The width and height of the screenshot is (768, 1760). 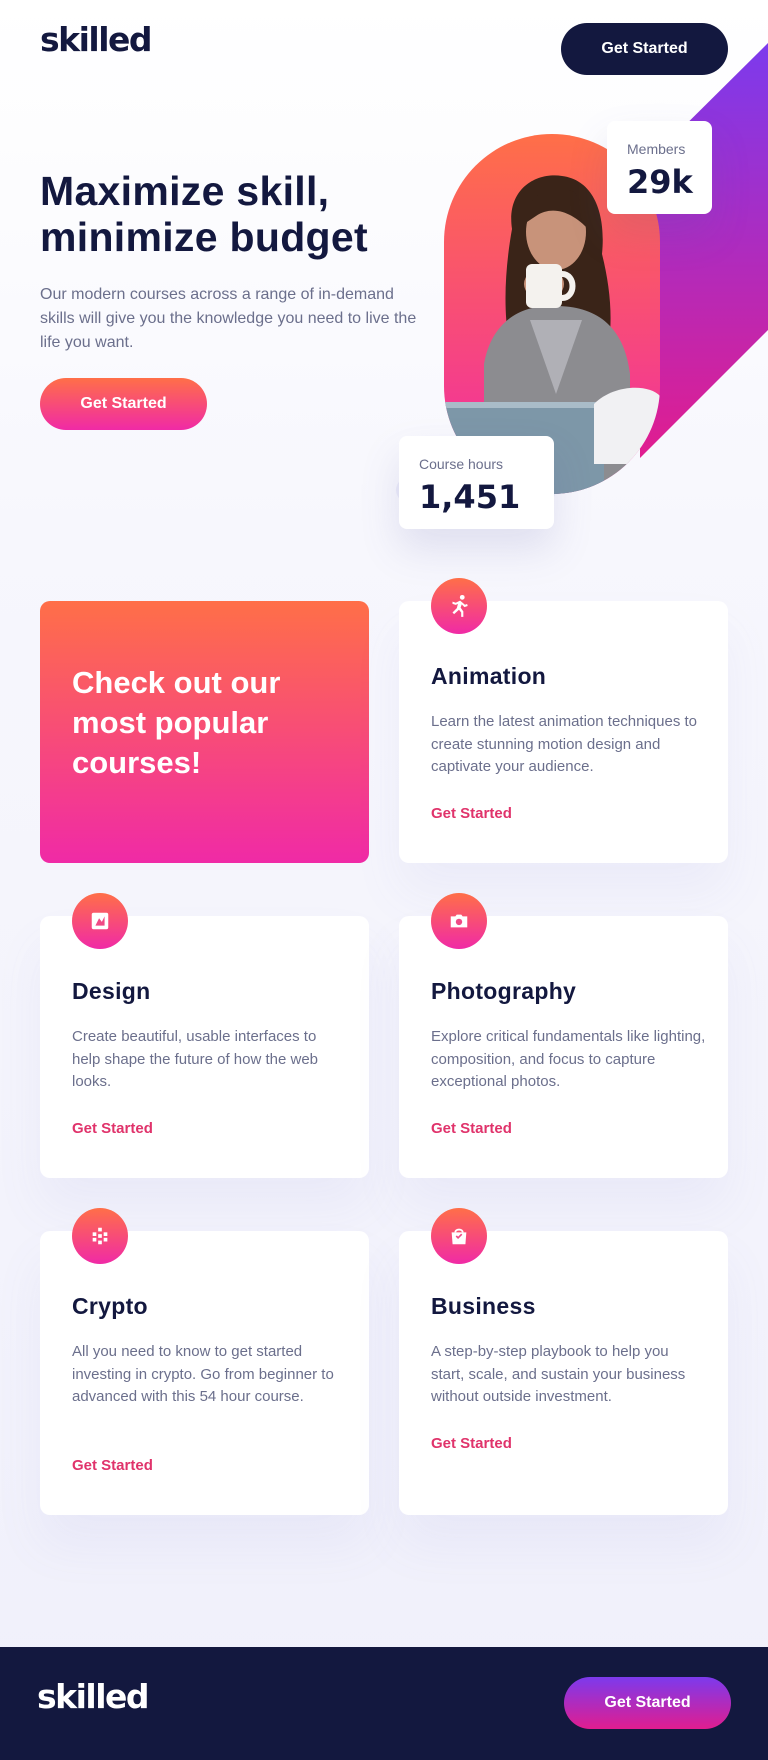 I want to click on course-hours-stat-card: Course hours 1,451, so click(x=476, y=482).